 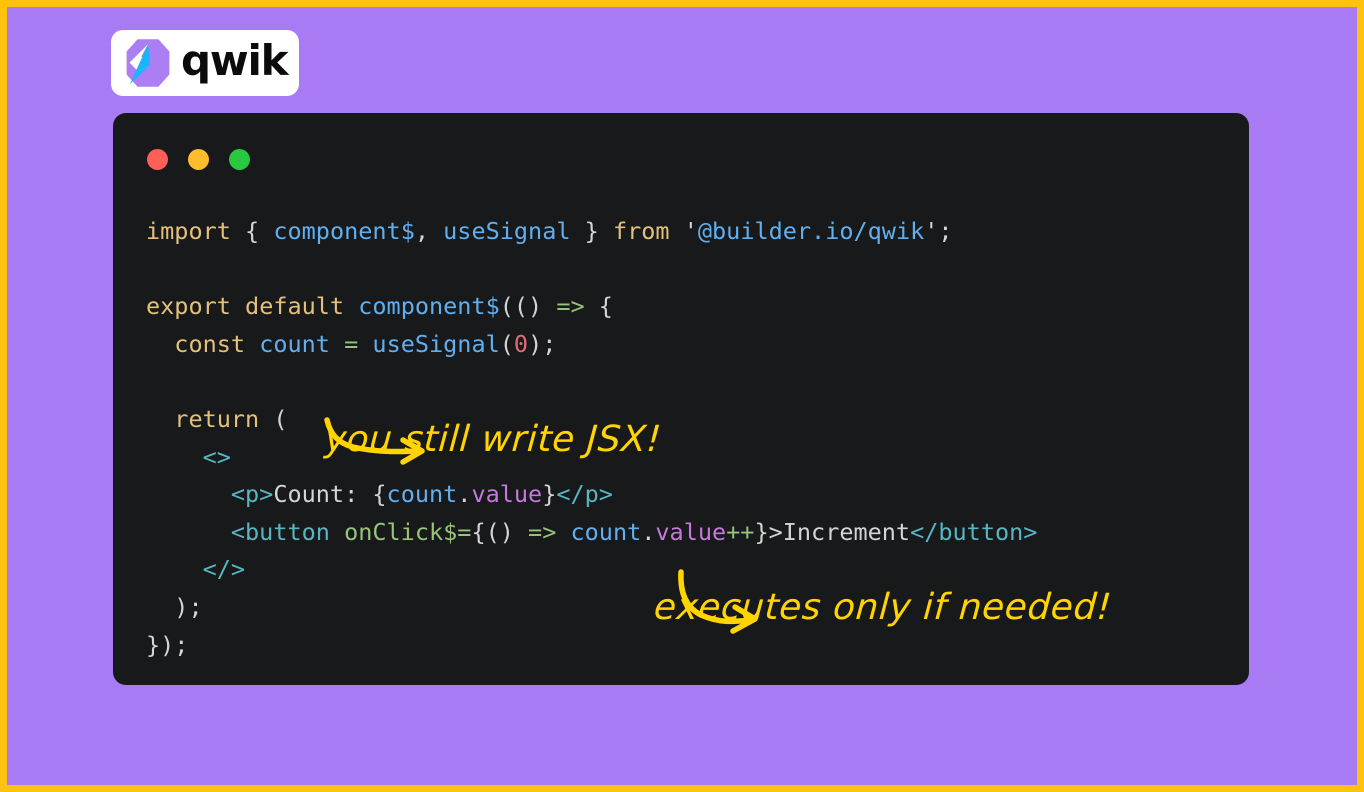 I want to click on qwik-logo-badge: qwik, so click(x=205, y=63).